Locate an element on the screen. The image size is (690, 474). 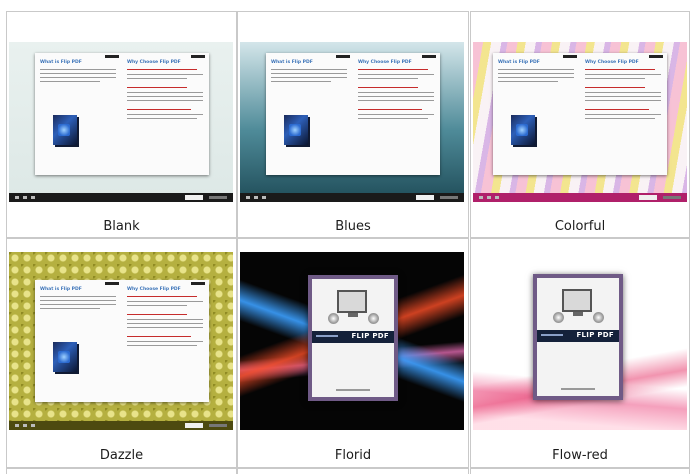
theme-label: Flow-red is located at coordinates (580, 455).